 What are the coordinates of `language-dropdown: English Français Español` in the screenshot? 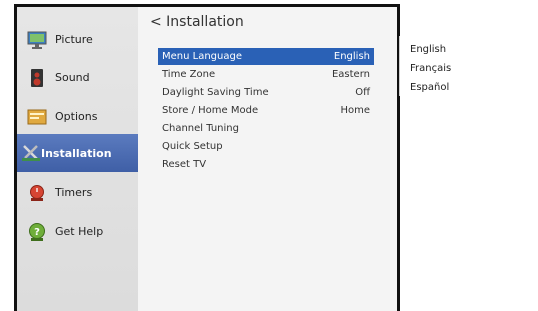 It's located at (468, 66).